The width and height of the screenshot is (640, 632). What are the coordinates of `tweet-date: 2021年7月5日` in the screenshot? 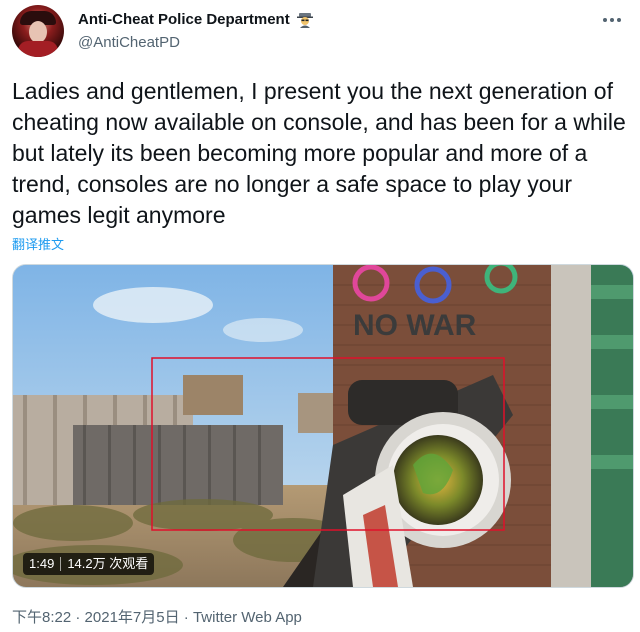 It's located at (132, 617).